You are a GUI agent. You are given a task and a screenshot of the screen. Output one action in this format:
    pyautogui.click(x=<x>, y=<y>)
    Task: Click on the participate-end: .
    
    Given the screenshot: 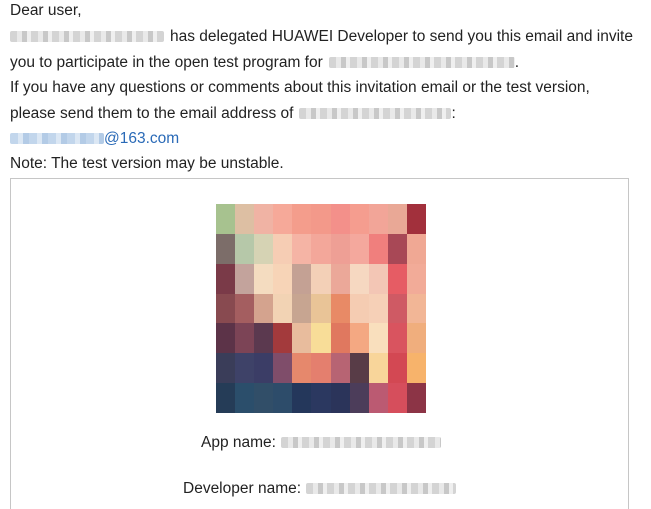 What is the action you would take?
    pyautogui.click(x=517, y=62)
    